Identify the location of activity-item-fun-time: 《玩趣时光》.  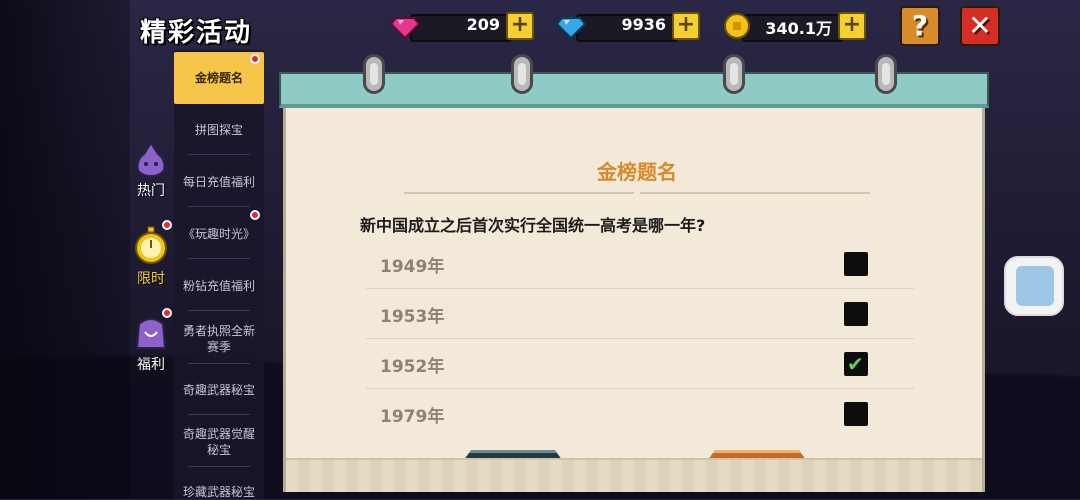
(219, 234).